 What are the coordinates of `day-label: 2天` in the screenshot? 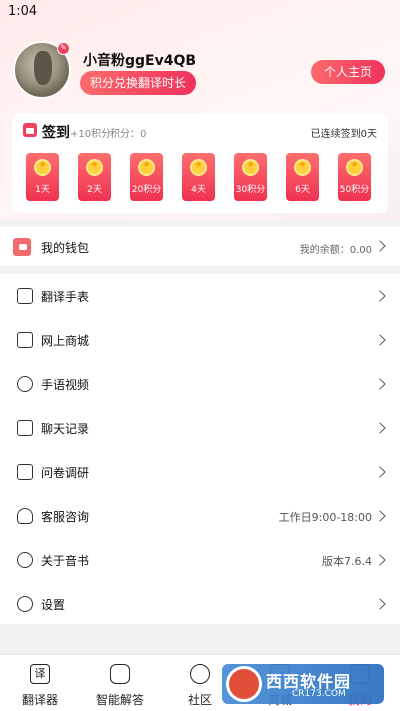 It's located at (94, 190).